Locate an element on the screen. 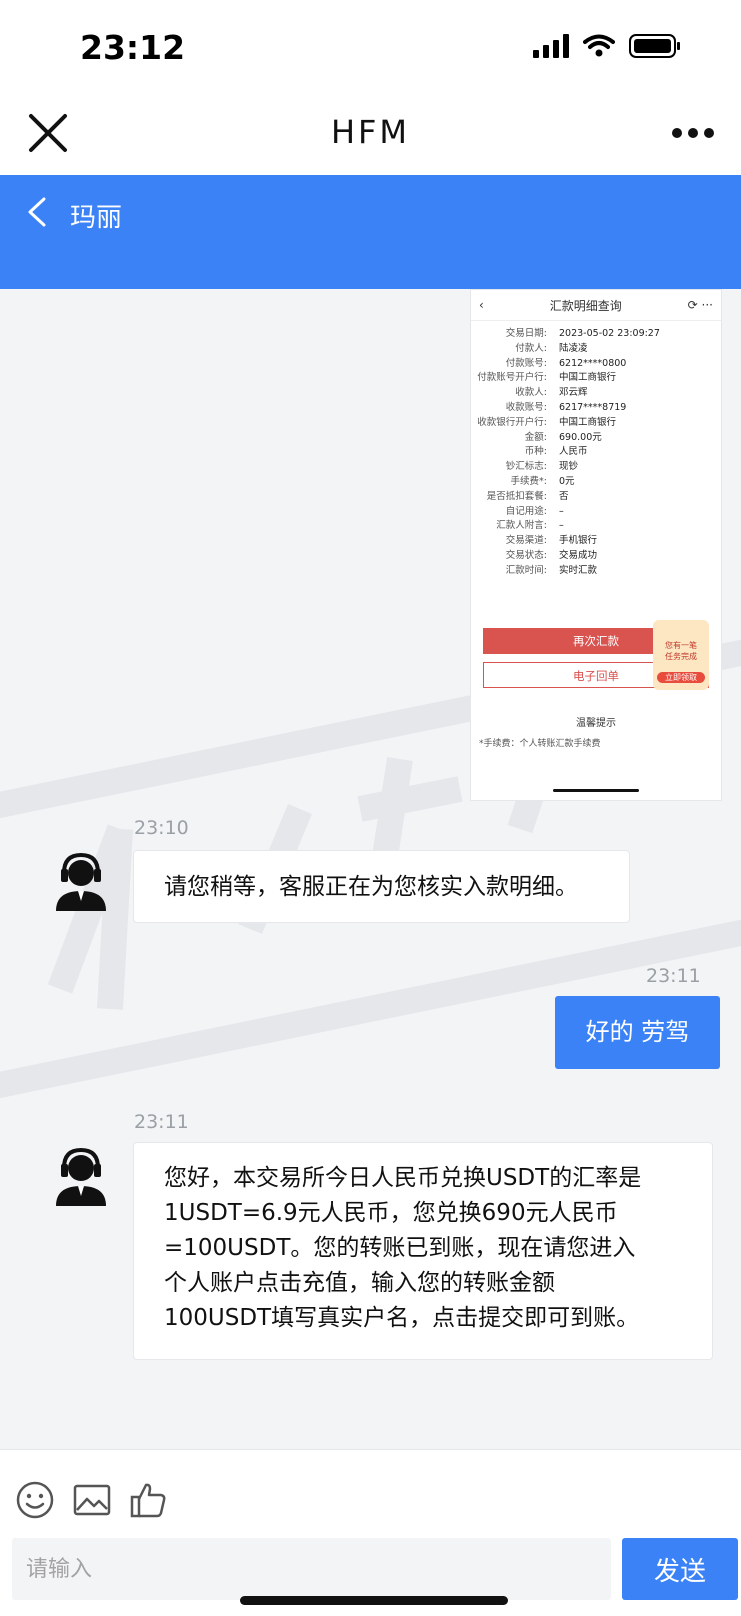  receipt-row: 付款账号开户行: 中国工商银行 is located at coordinates (547, 378).